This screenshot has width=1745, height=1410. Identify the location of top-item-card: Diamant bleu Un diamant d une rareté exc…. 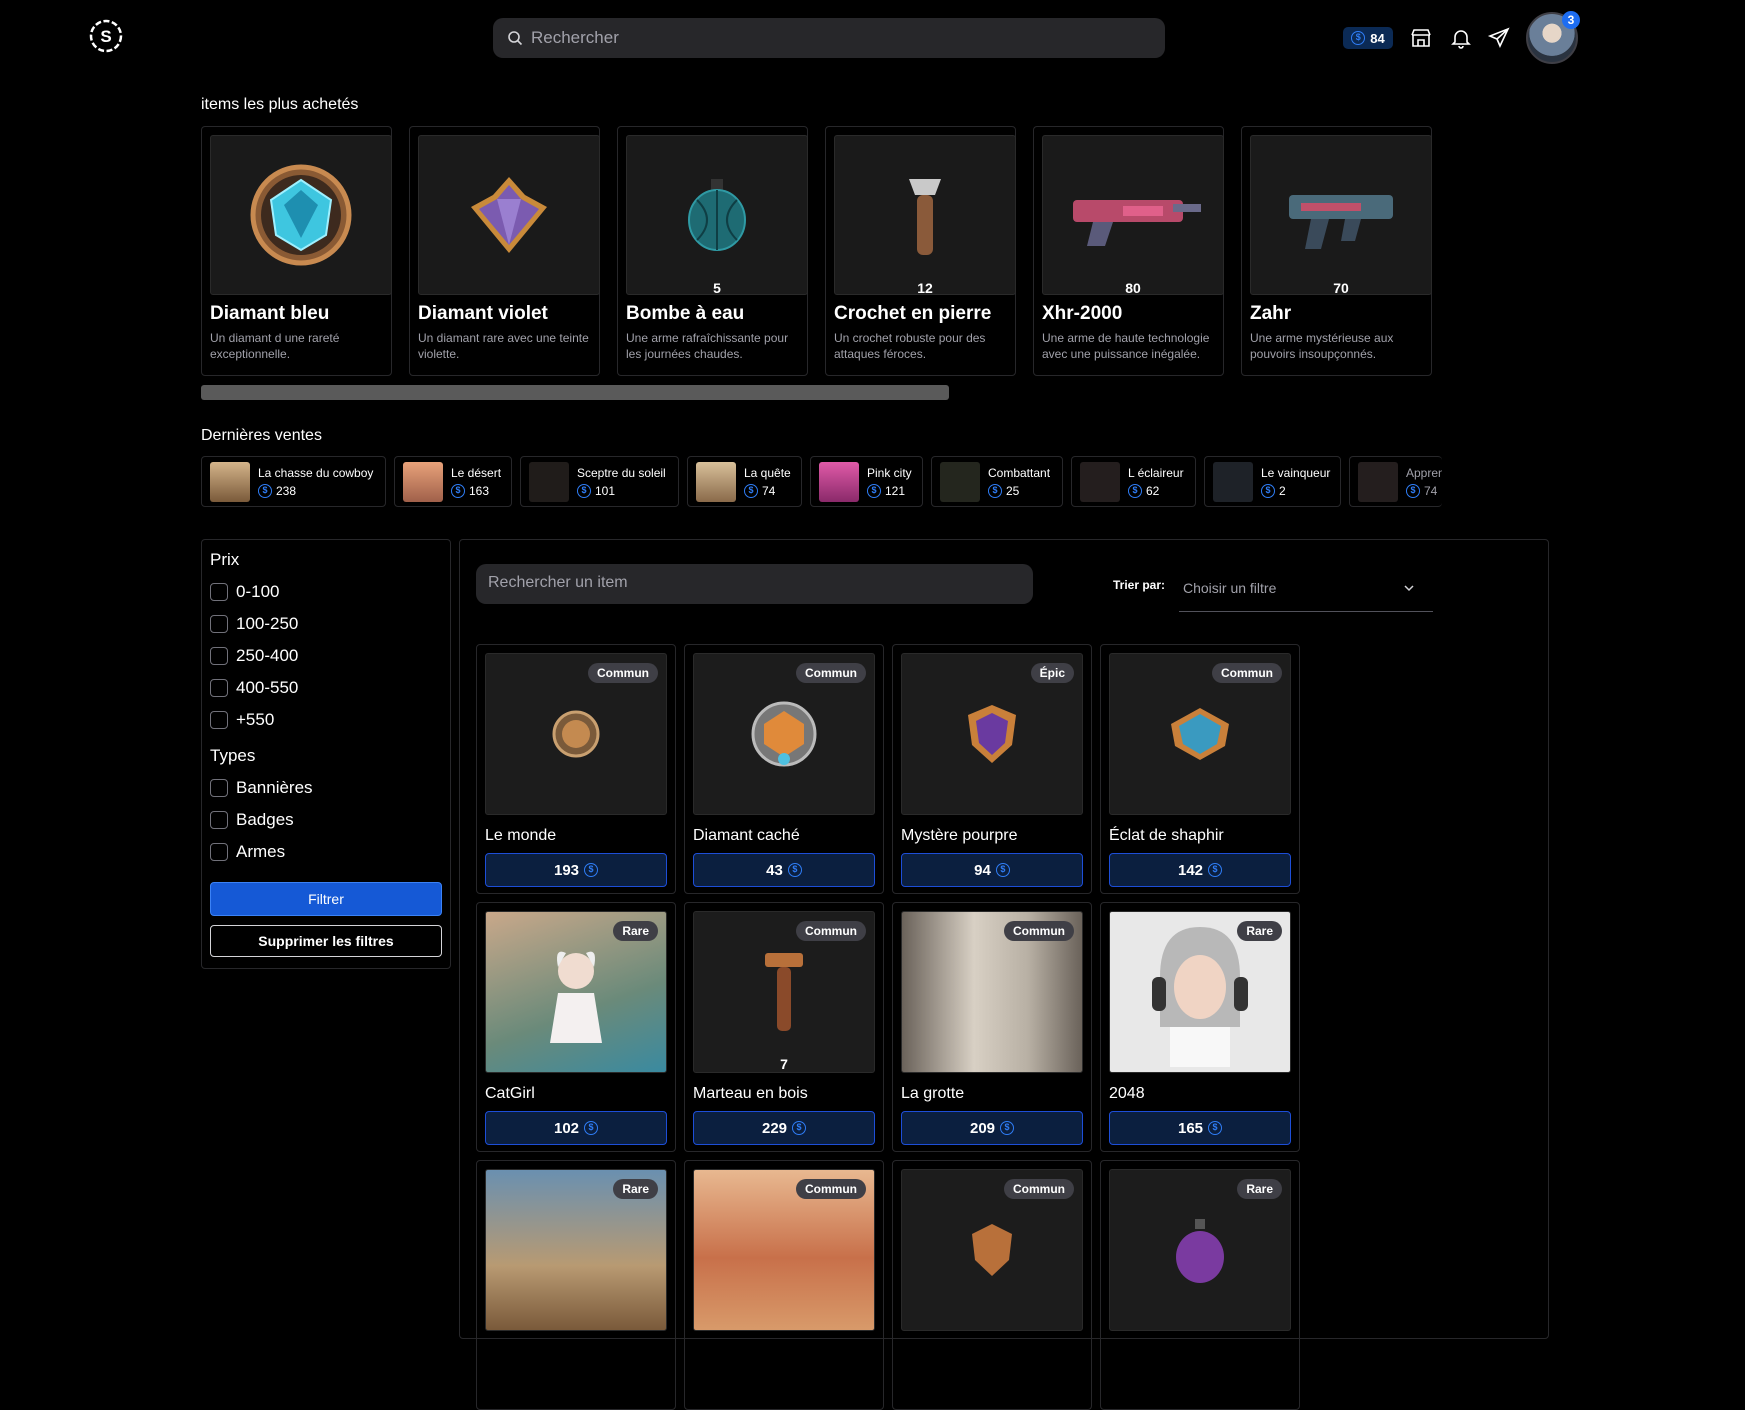
(296, 251).